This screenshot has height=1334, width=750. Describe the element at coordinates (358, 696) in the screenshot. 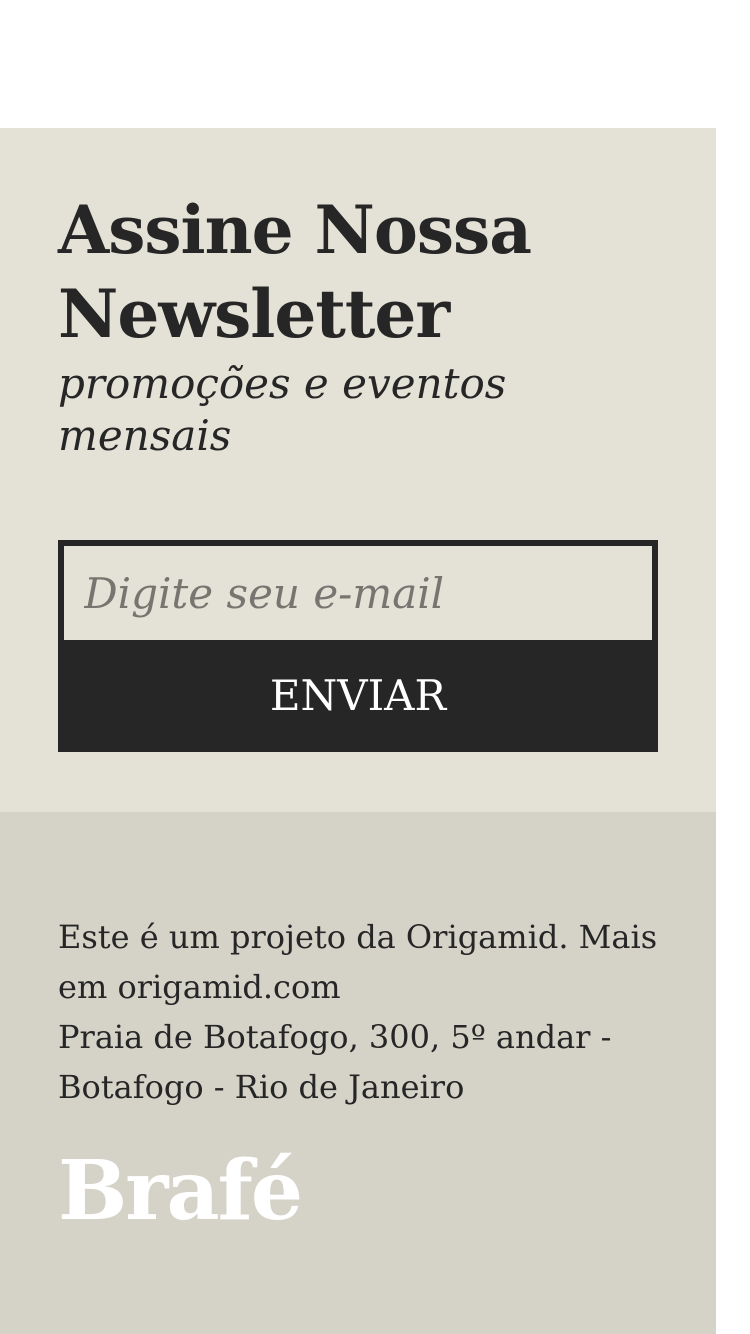

I see `send-button: ENVIAR` at that location.